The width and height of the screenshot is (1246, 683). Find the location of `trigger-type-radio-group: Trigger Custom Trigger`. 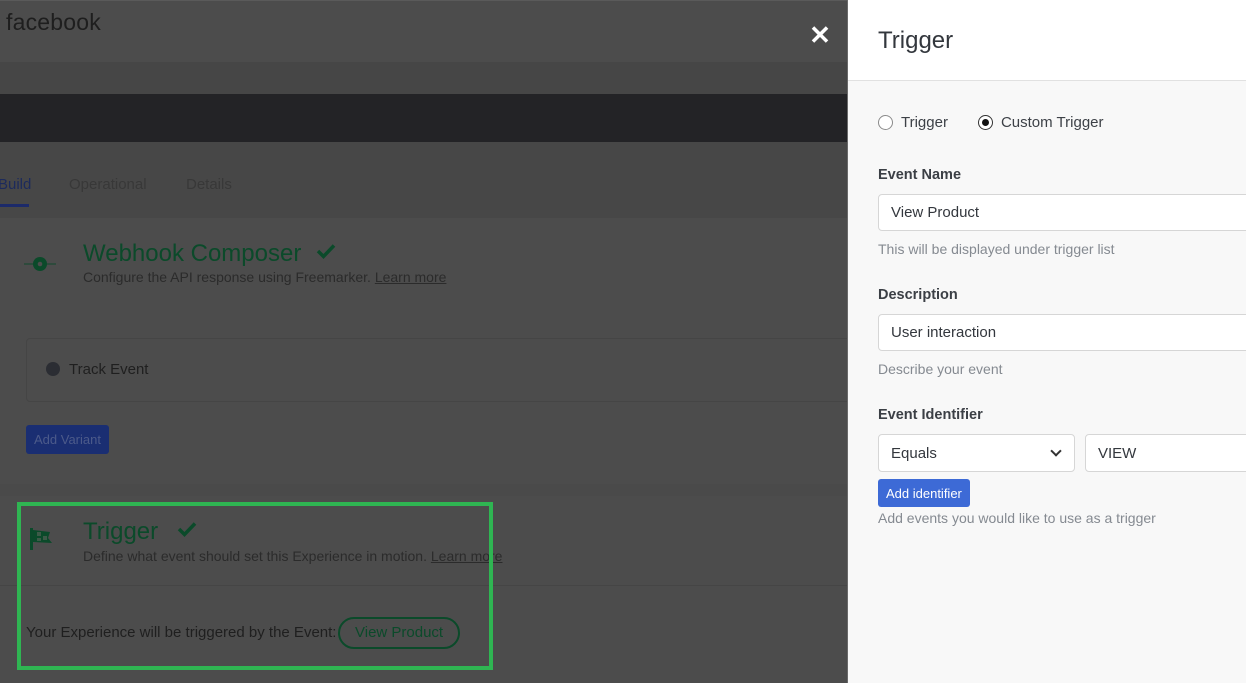

trigger-type-radio-group: Trigger Custom Trigger is located at coordinates (1006, 122).